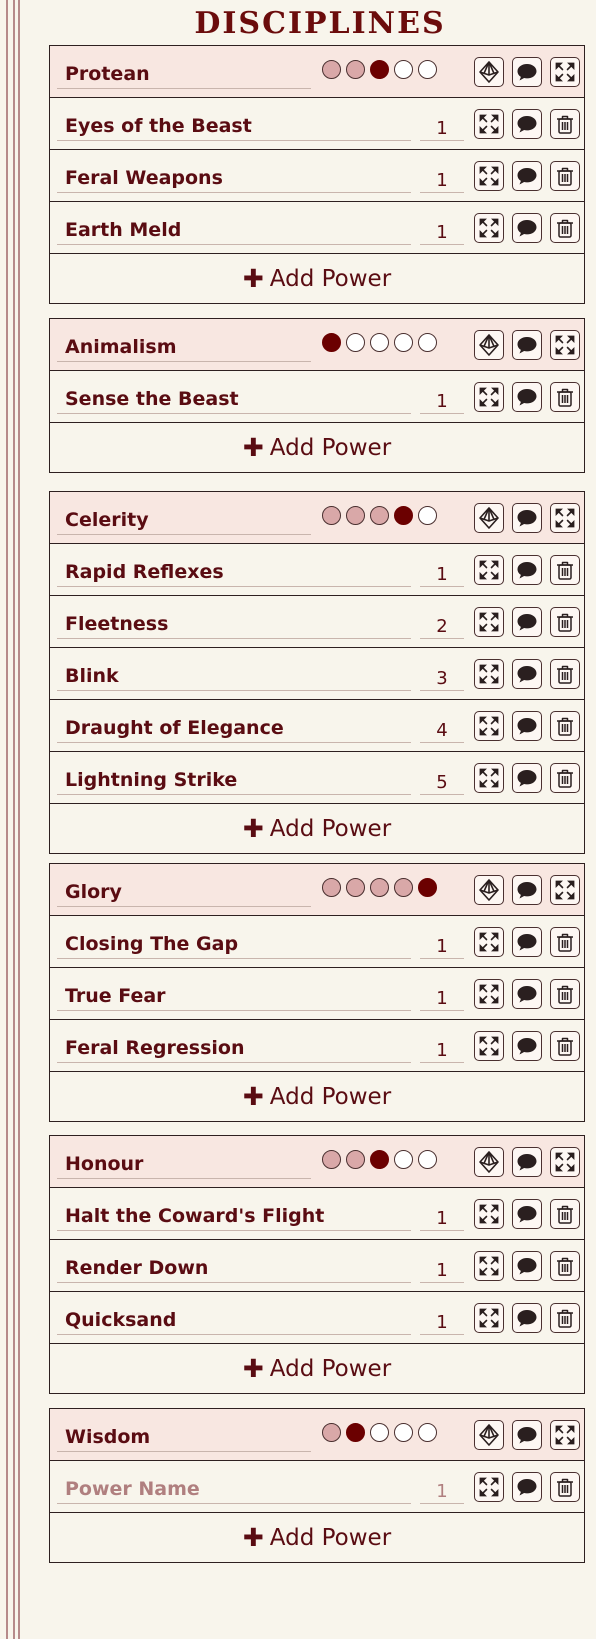  What do you see at coordinates (184, 518) in the screenshot?
I see `discipline-name-field: Celerity` at bounding box center [184, 518].